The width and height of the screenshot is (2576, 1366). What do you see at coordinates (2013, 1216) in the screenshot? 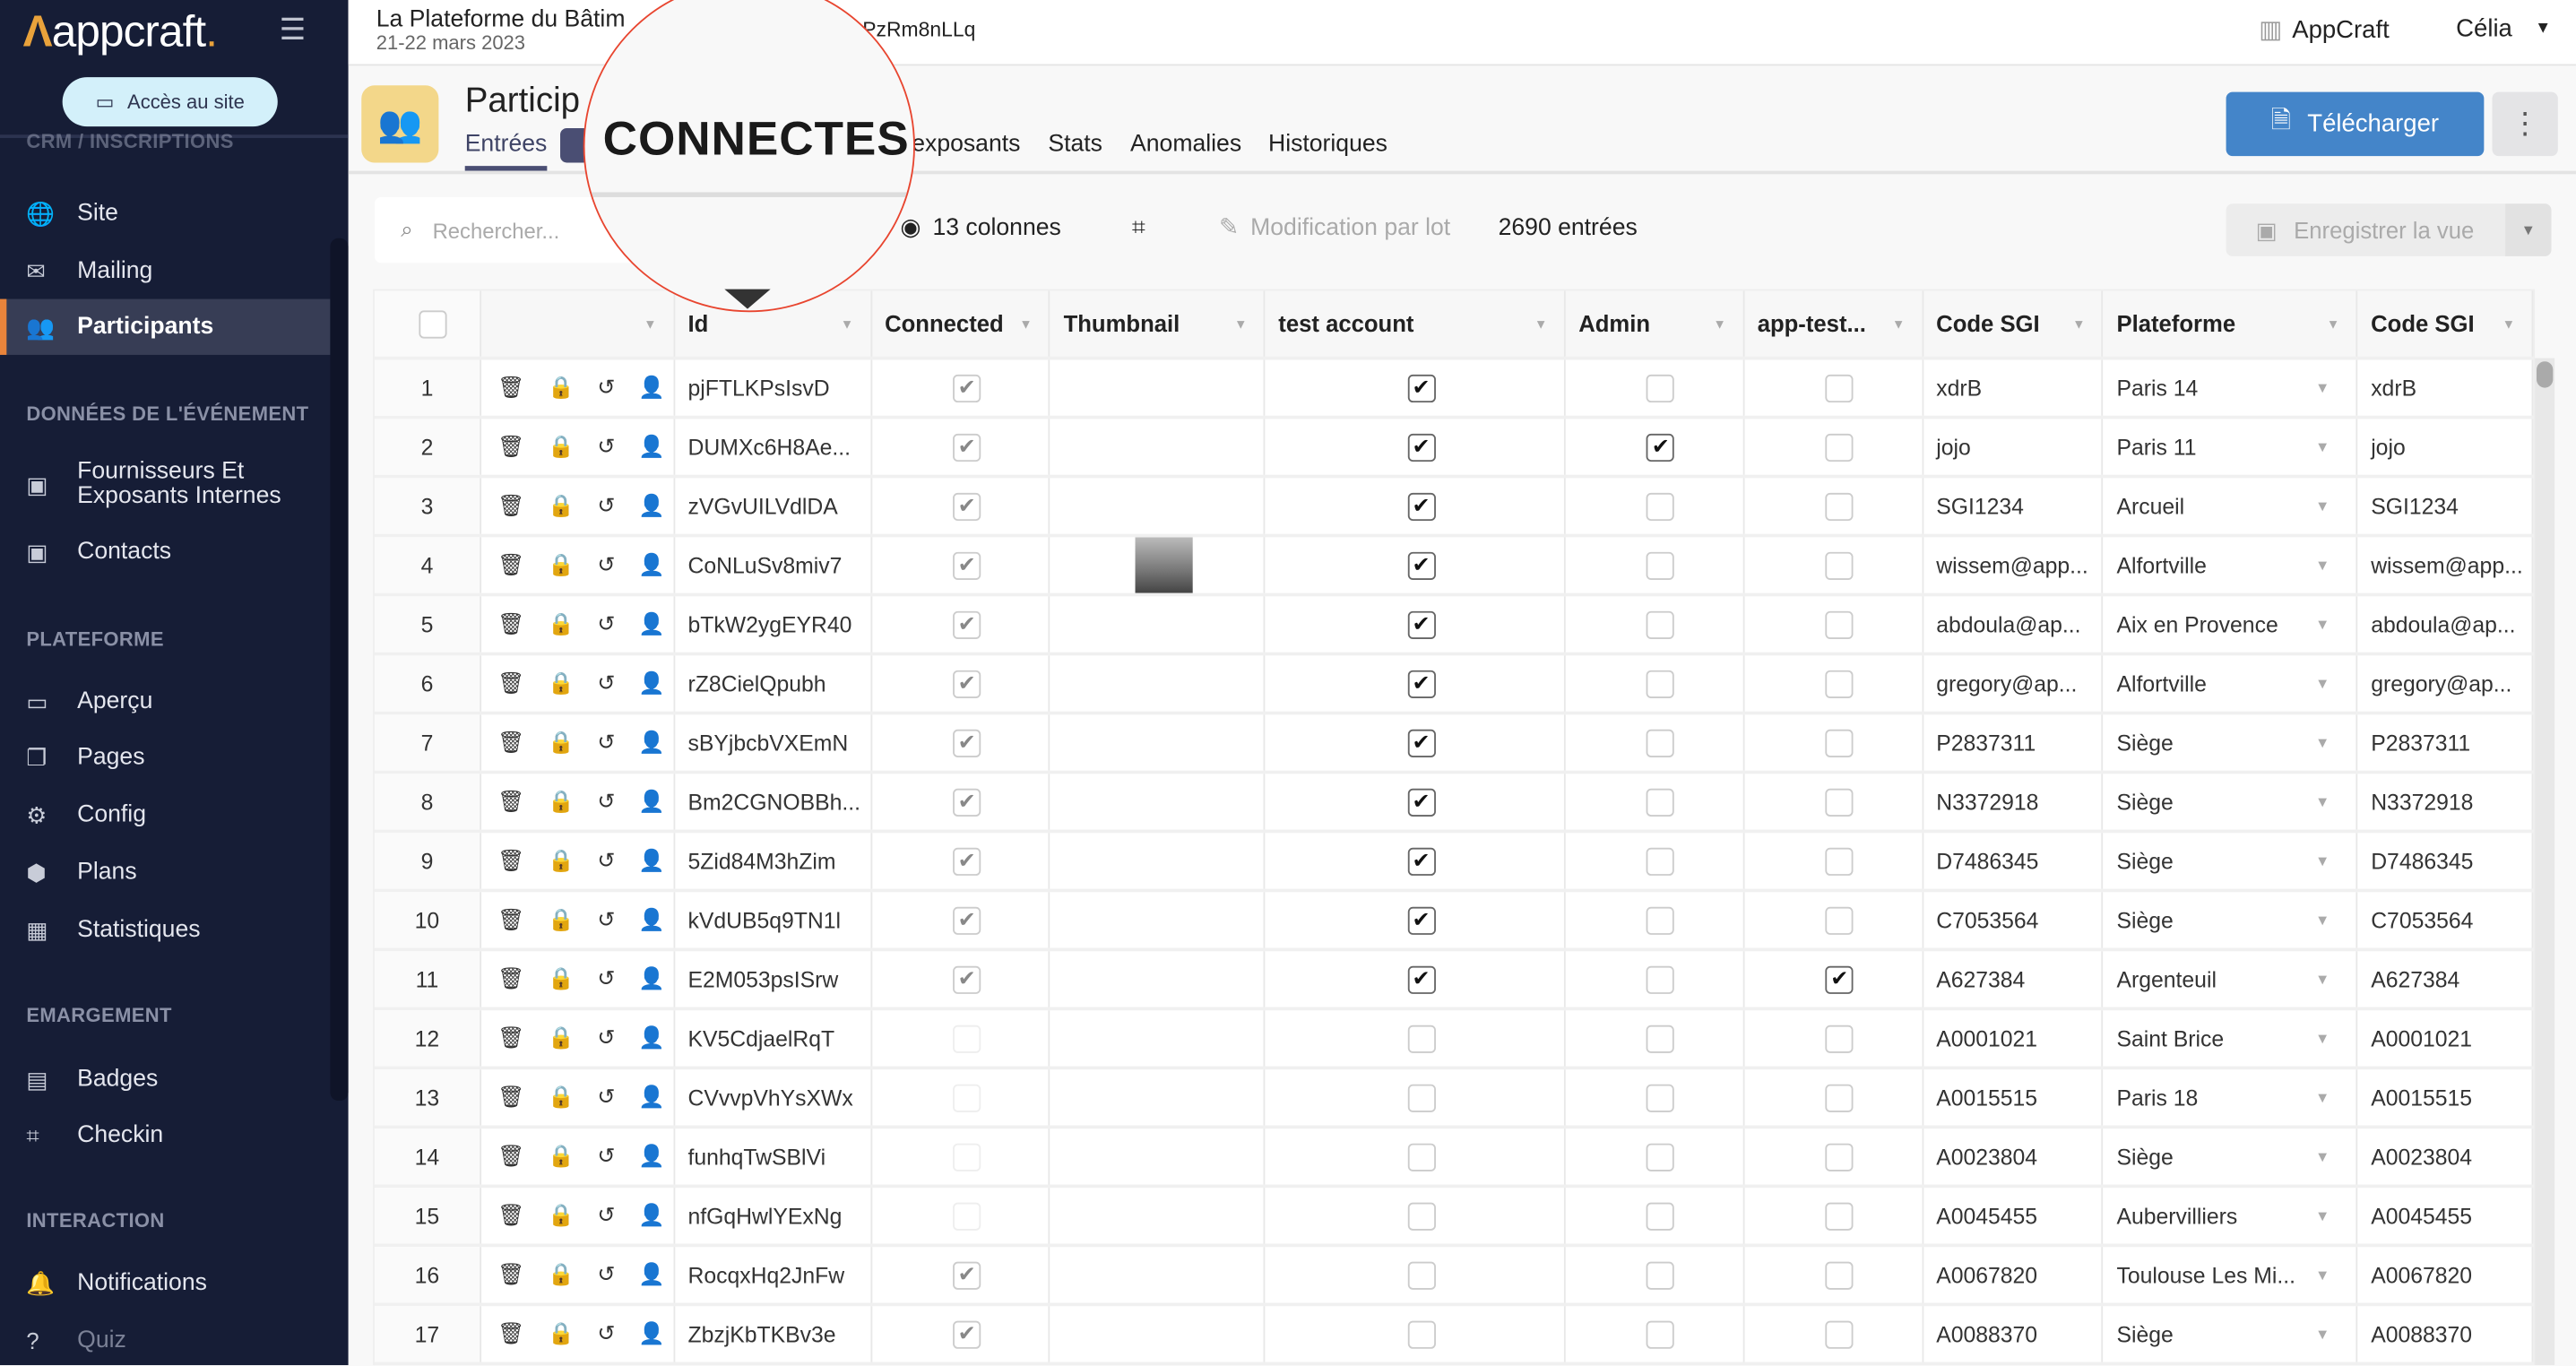
I see `code-sgi-cell: A0045455` at bounding box center [2013, 1216].